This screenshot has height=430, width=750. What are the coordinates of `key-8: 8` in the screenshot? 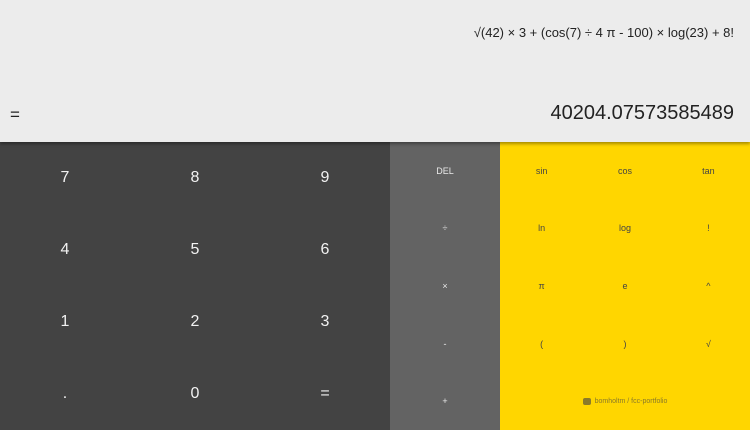 It's located at (195, 178).